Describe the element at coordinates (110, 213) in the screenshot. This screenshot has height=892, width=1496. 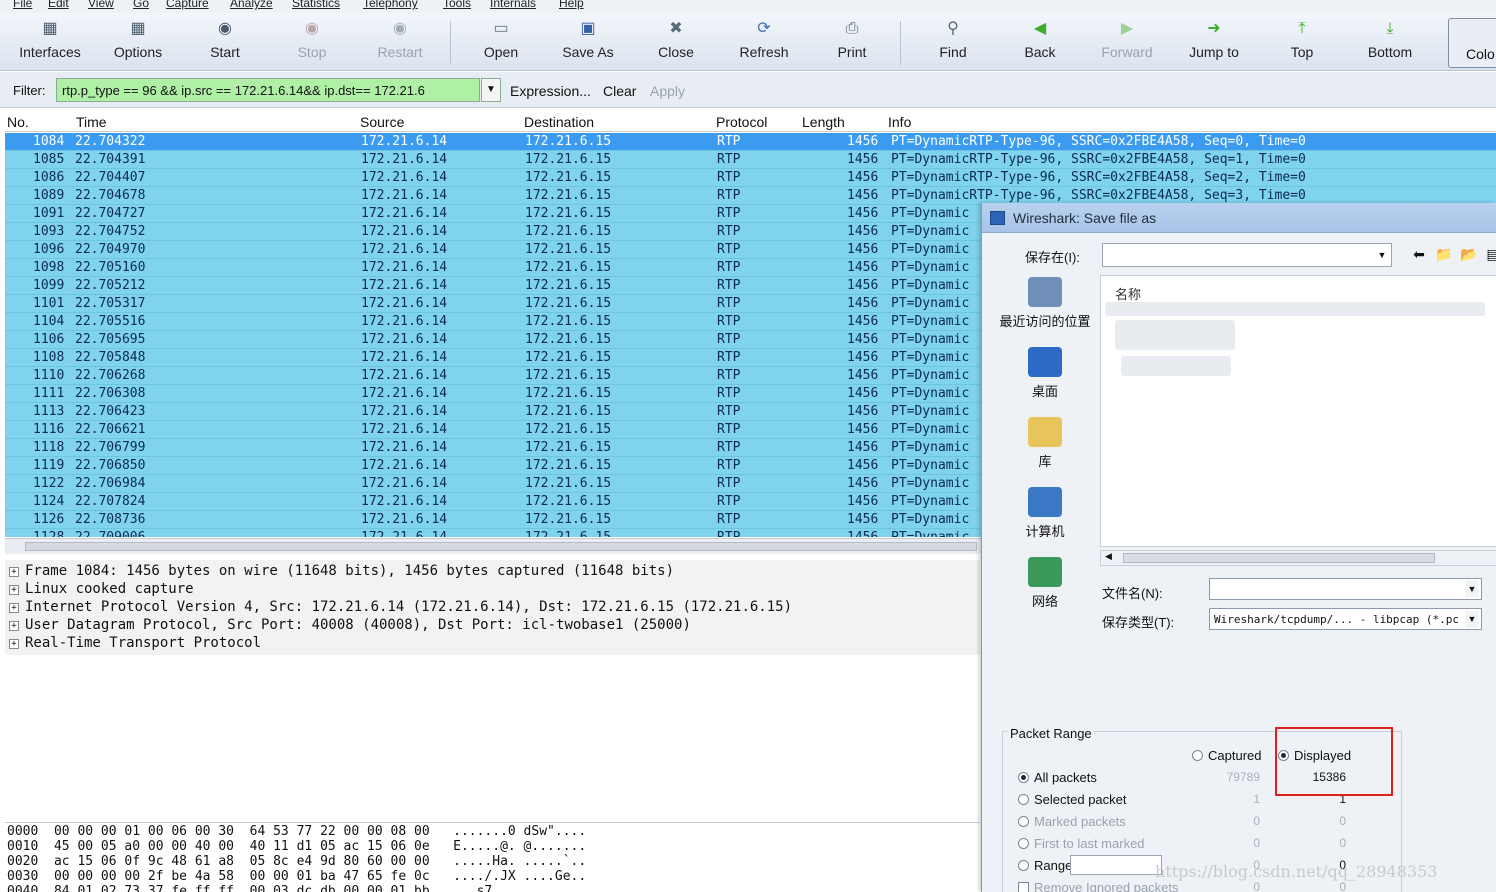
I see `packet-time: 22.704727` at that location.